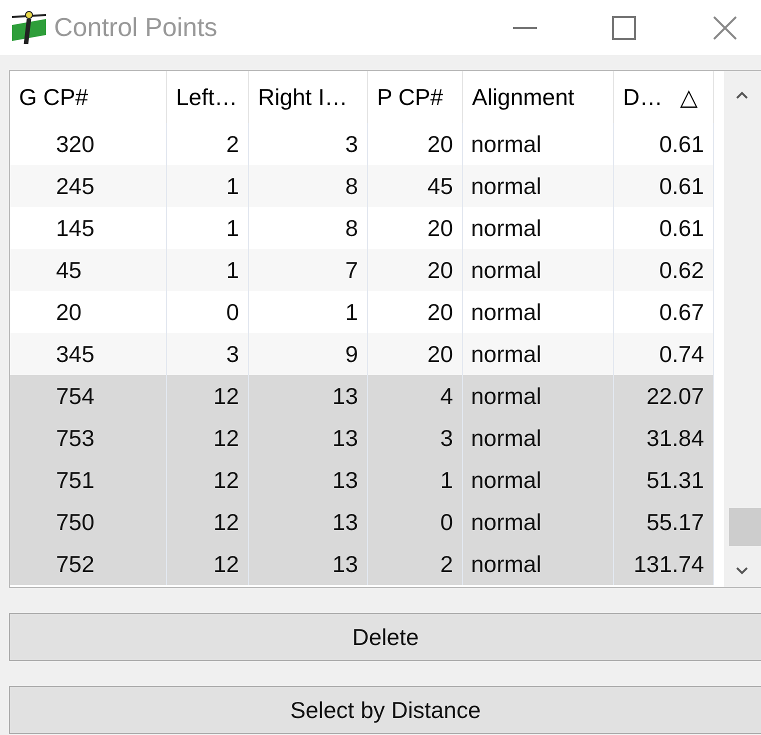  Describe the element at coordinates (74, 186) in the screenshot. I see `table-cell-text: 245` at that location.